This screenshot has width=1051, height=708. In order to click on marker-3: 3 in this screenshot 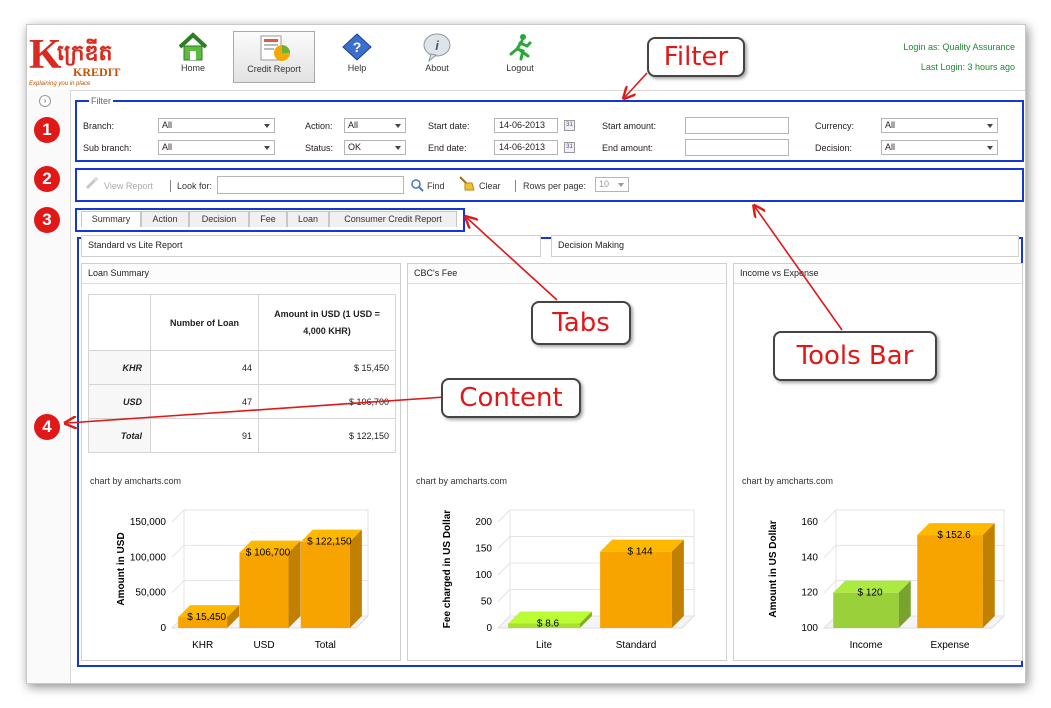, I will do `click(47, 220)`.